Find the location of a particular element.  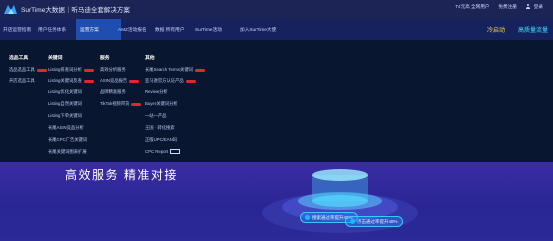

menu-link-kw-5: Listing下单关键词 is located at coordinates (65, 116).